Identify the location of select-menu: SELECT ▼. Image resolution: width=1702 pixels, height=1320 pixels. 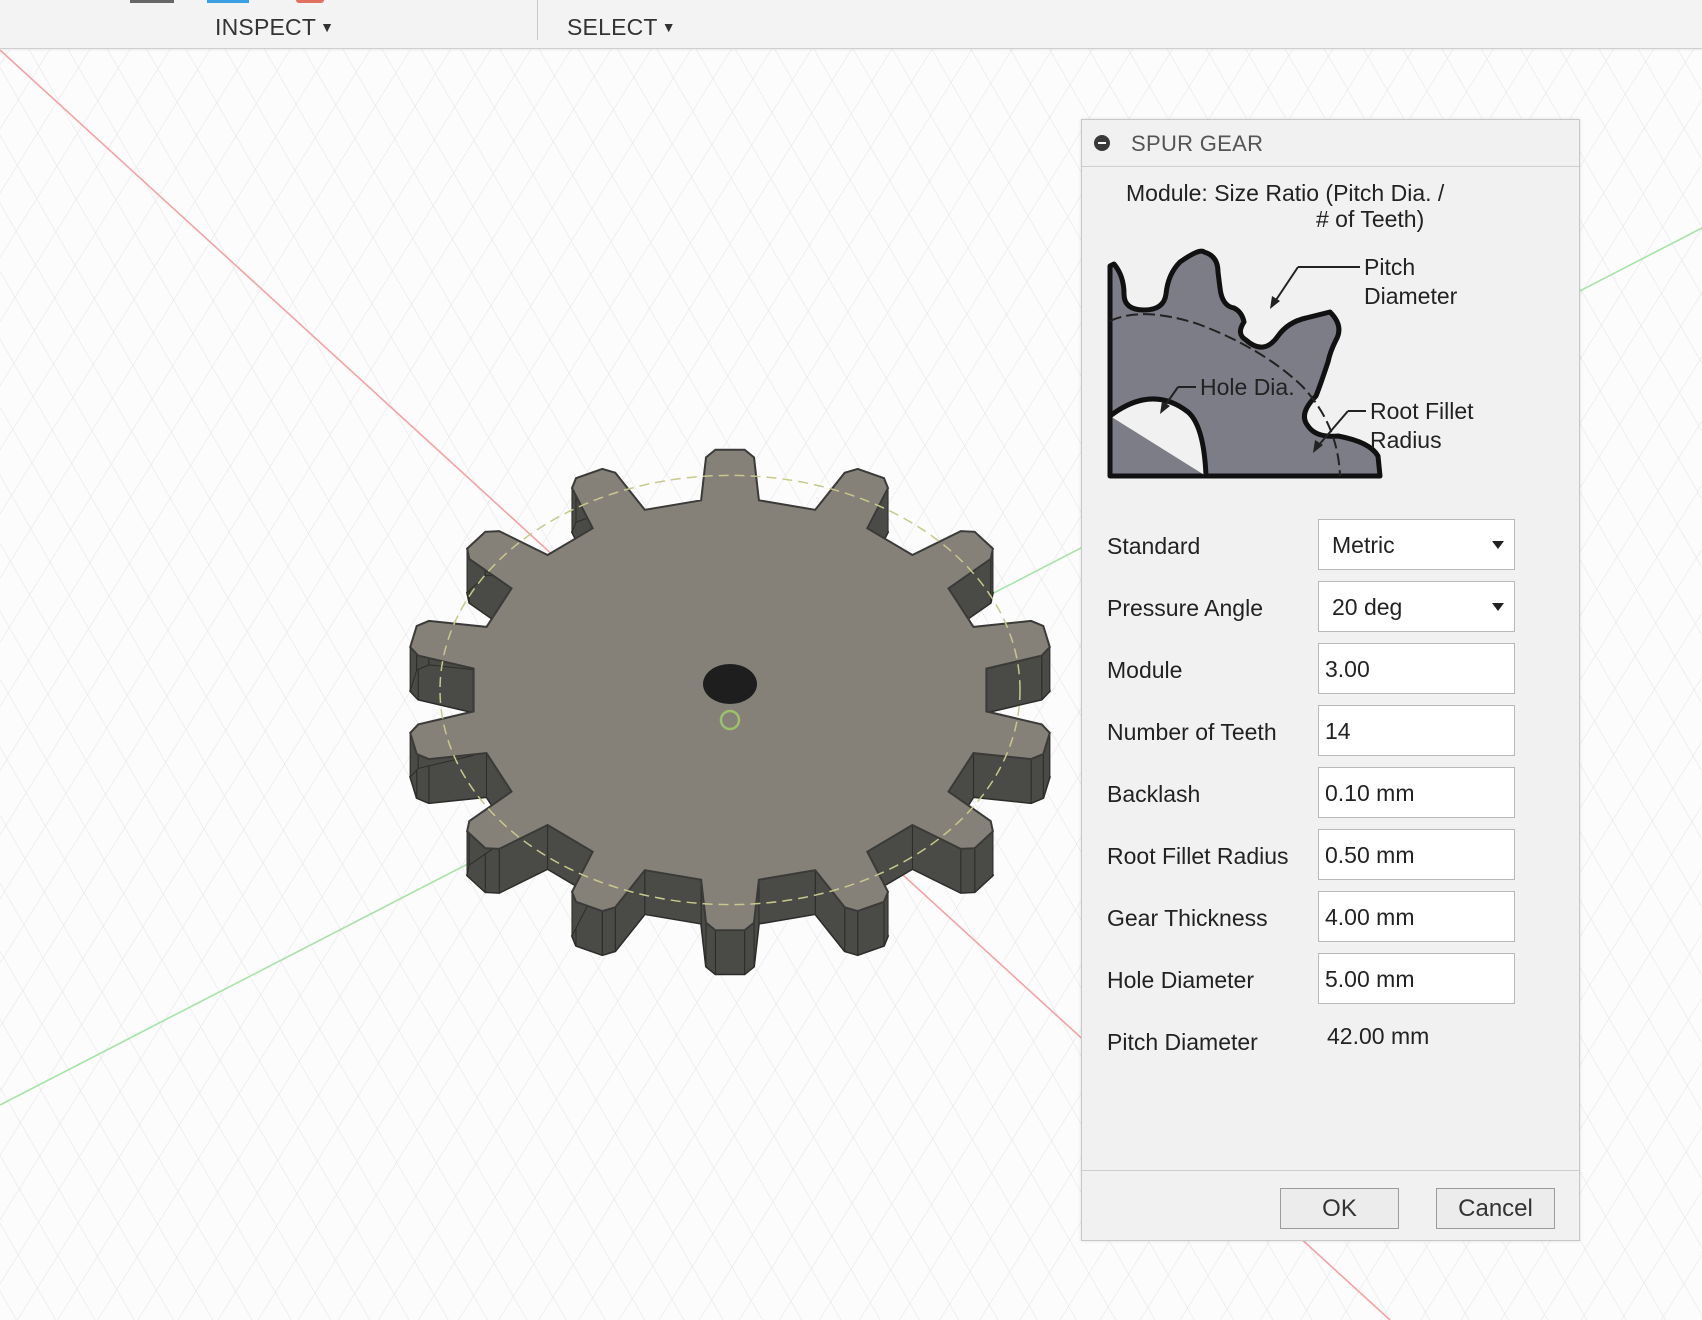
(621, 27).